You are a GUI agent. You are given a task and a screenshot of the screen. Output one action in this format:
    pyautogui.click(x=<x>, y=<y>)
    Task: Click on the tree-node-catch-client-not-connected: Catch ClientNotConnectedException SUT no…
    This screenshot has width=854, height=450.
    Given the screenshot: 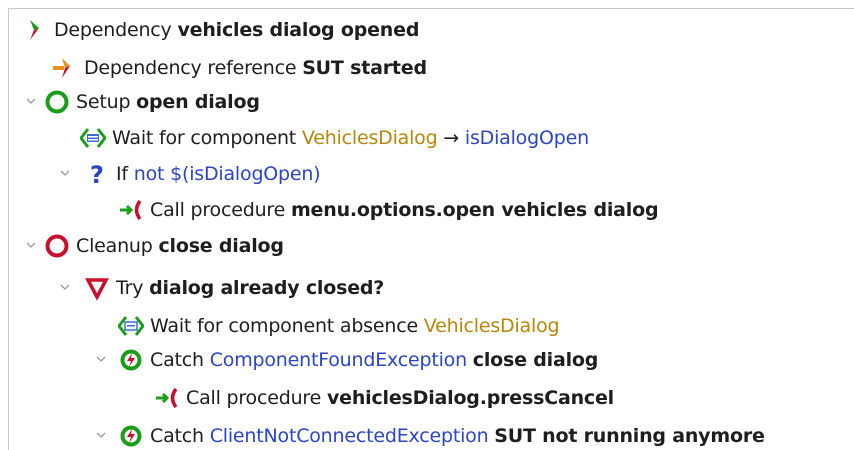 What is the action you would take?
    pyautogui.click(x=441, y=434)
    